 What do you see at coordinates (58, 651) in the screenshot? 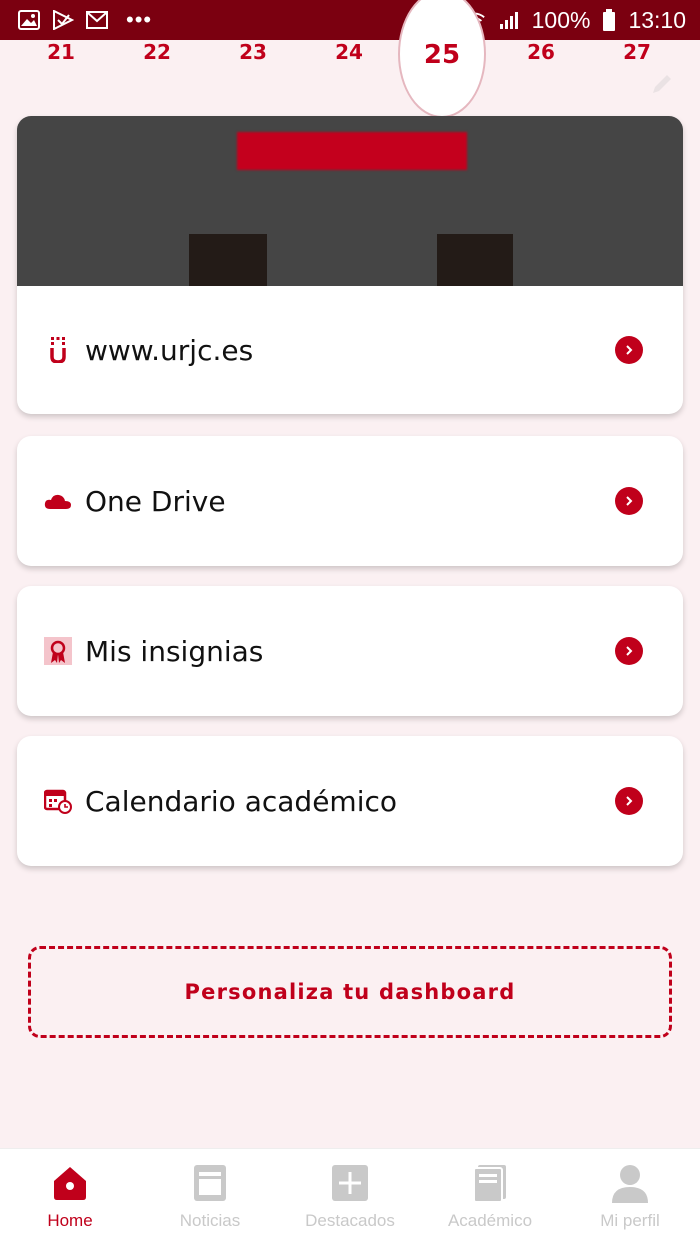
I see `badge-icon` at bounding box center [58, 651].